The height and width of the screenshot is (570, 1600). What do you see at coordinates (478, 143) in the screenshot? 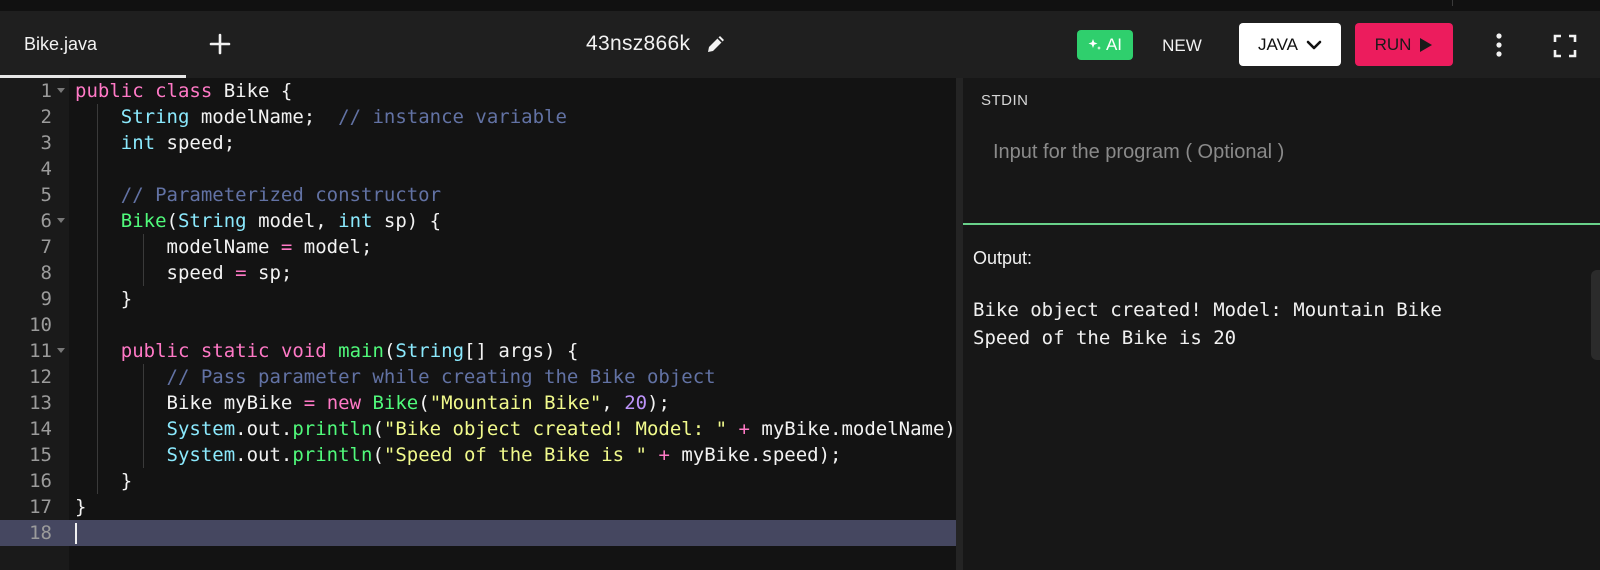
I see `code-line: 3 int speed;` at bounding box center [478, 143].